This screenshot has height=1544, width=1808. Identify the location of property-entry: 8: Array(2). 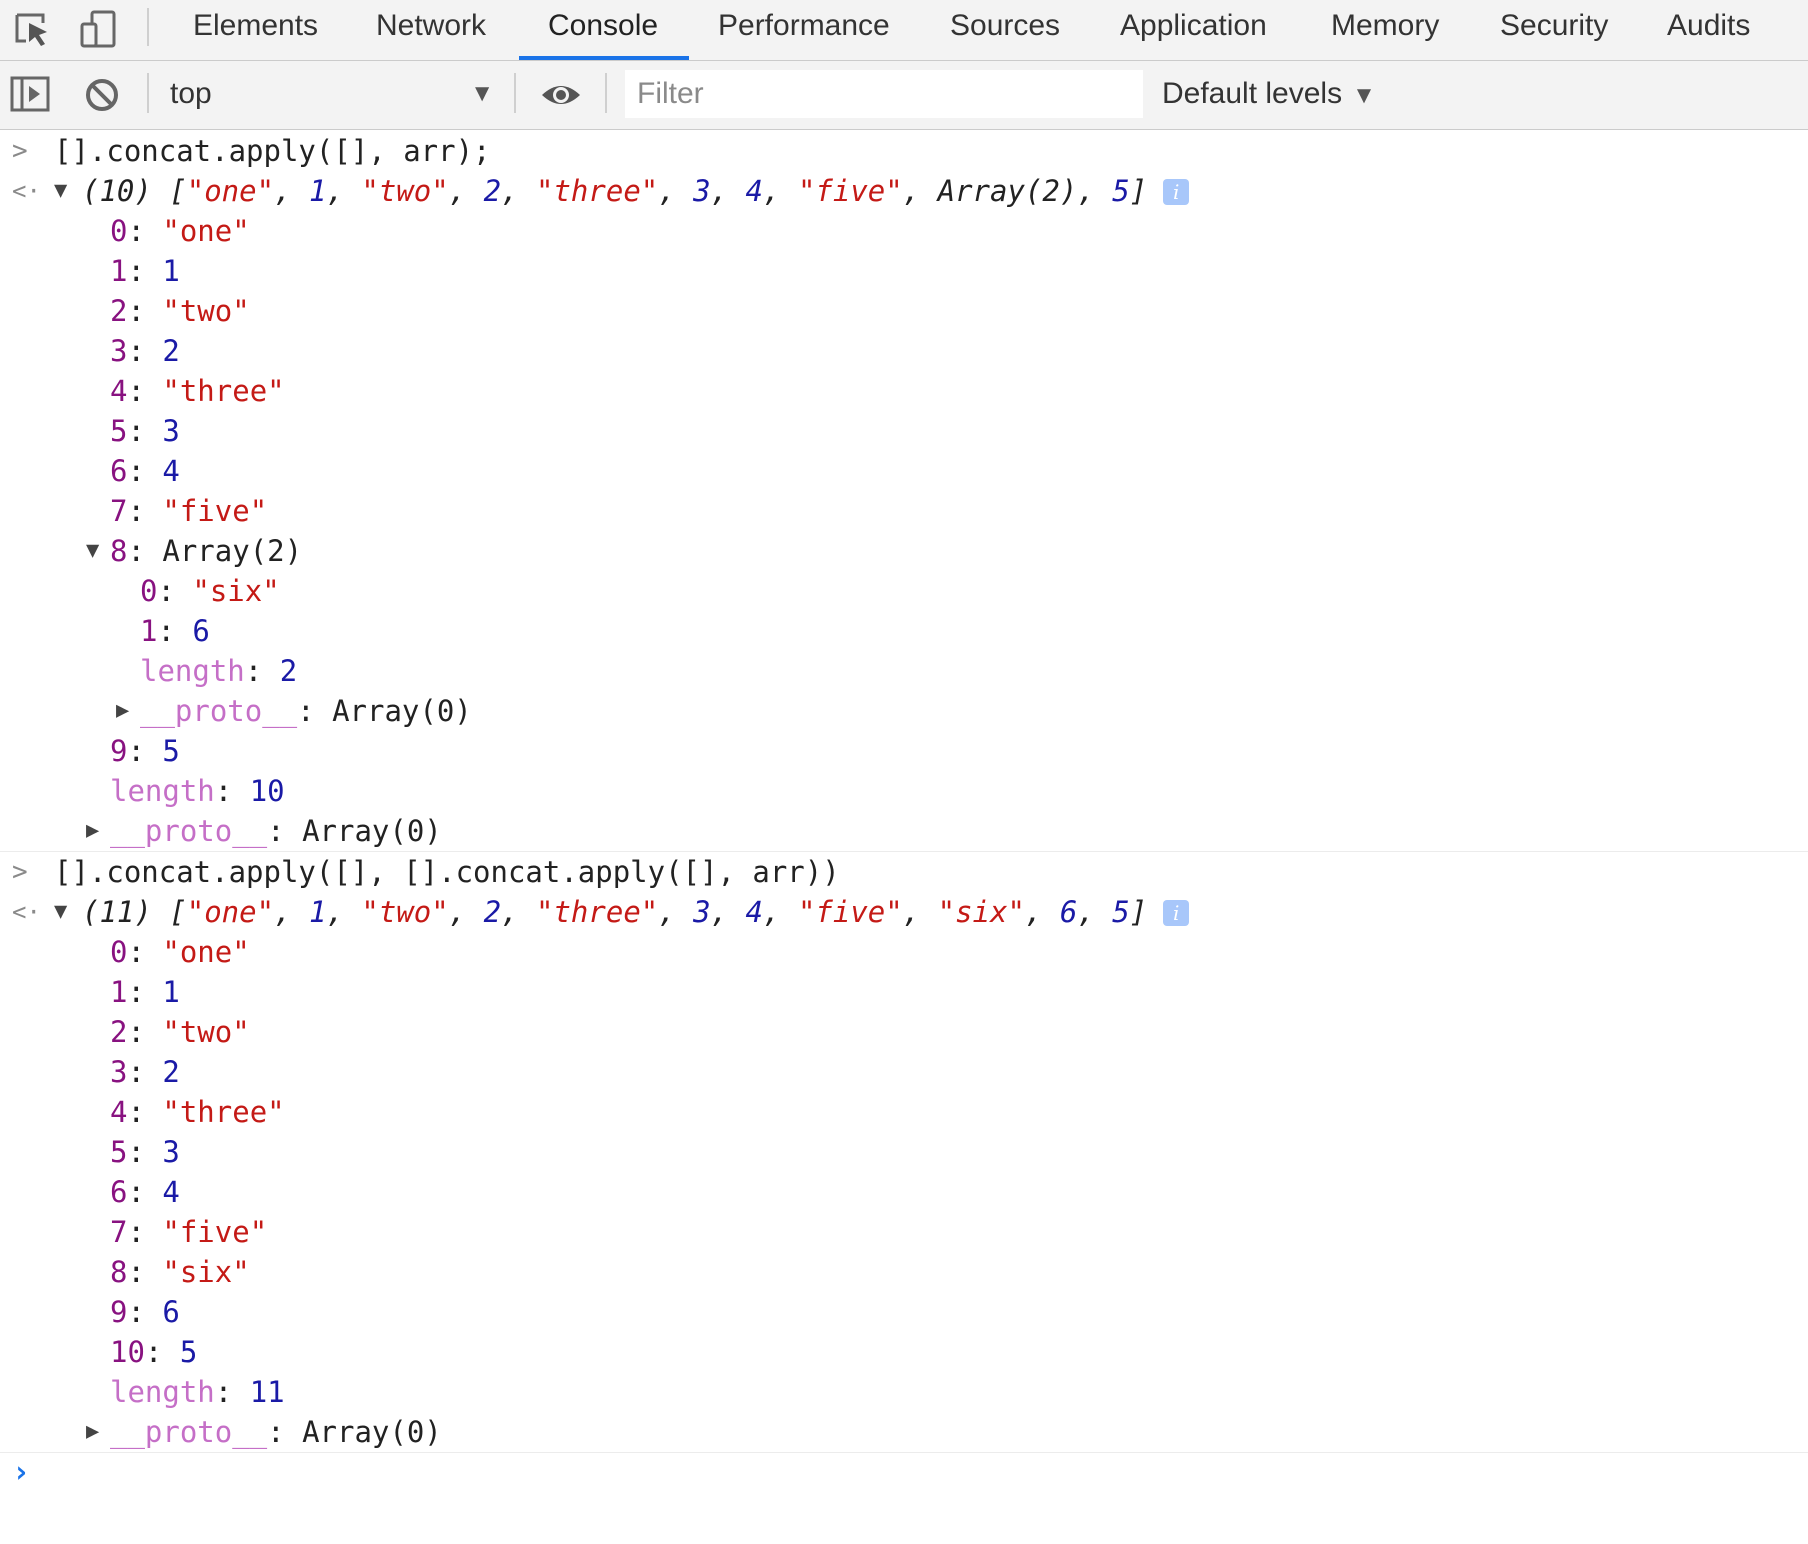
(206, 551).